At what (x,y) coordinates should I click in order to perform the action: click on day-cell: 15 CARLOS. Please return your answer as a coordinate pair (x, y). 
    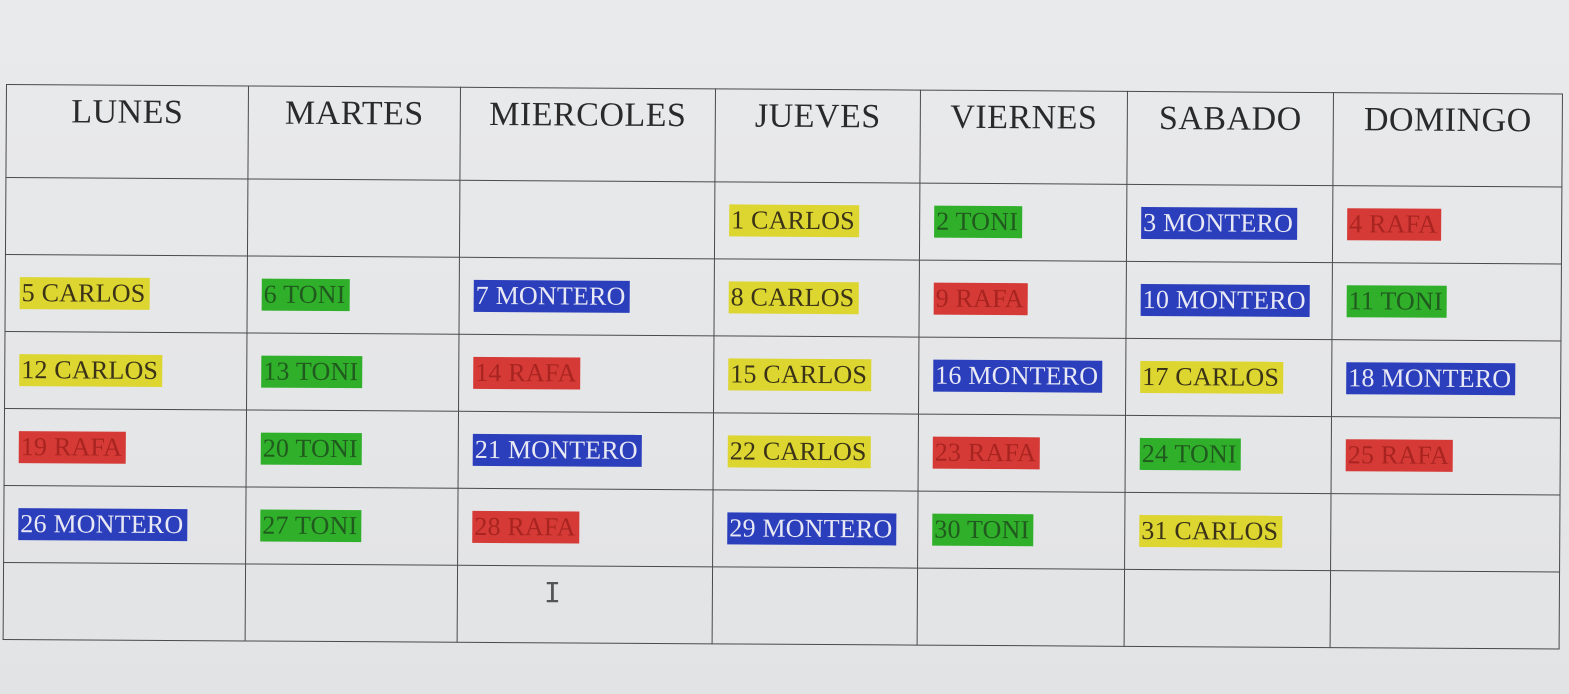
    Looking at the image, I should click on (816, 375).